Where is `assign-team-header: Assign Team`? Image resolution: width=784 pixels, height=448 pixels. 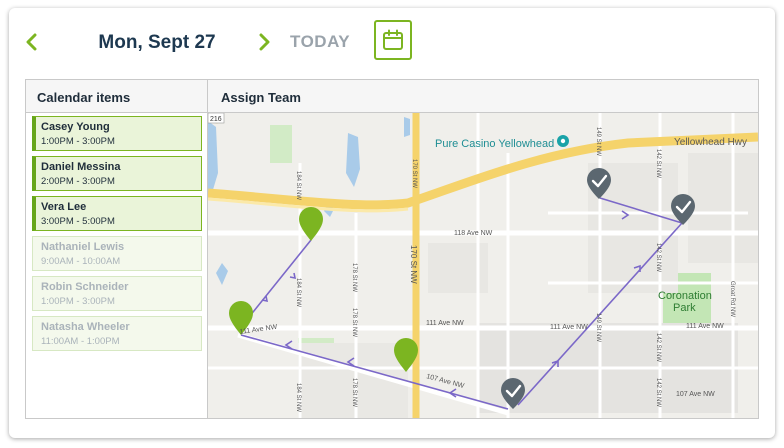
assign-team-header: Assign Team is located at coordinates (483, 96).